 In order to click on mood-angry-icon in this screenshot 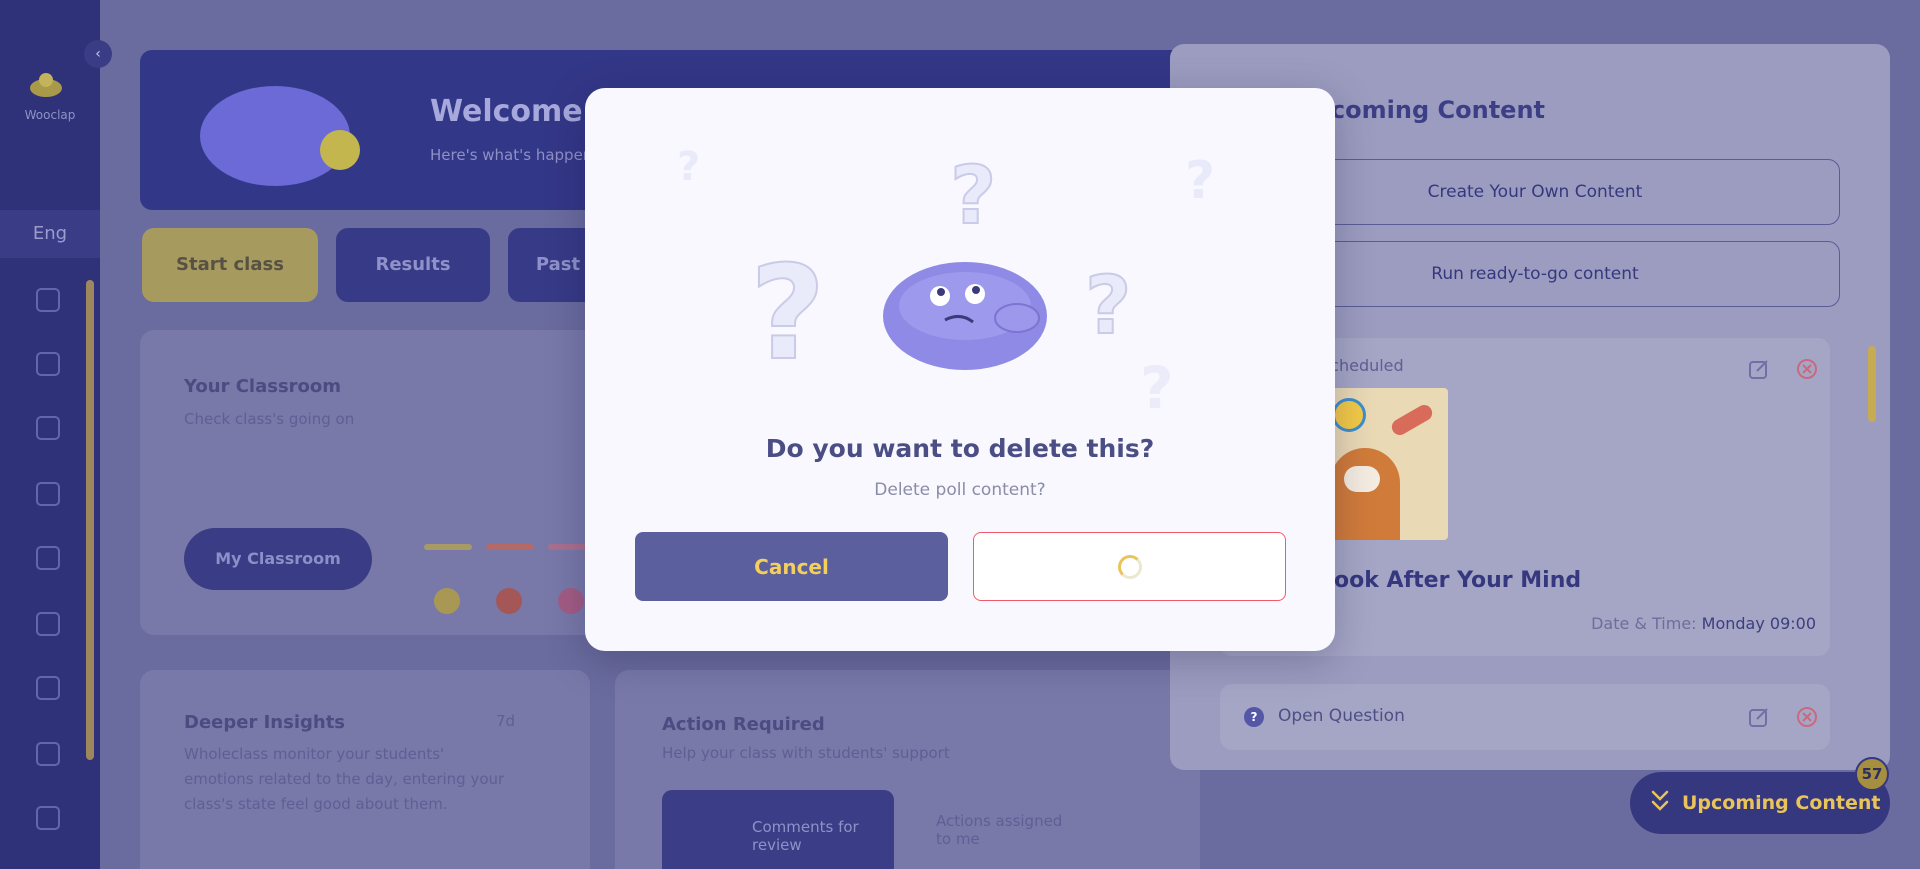, I will do `click(509, 601)`.